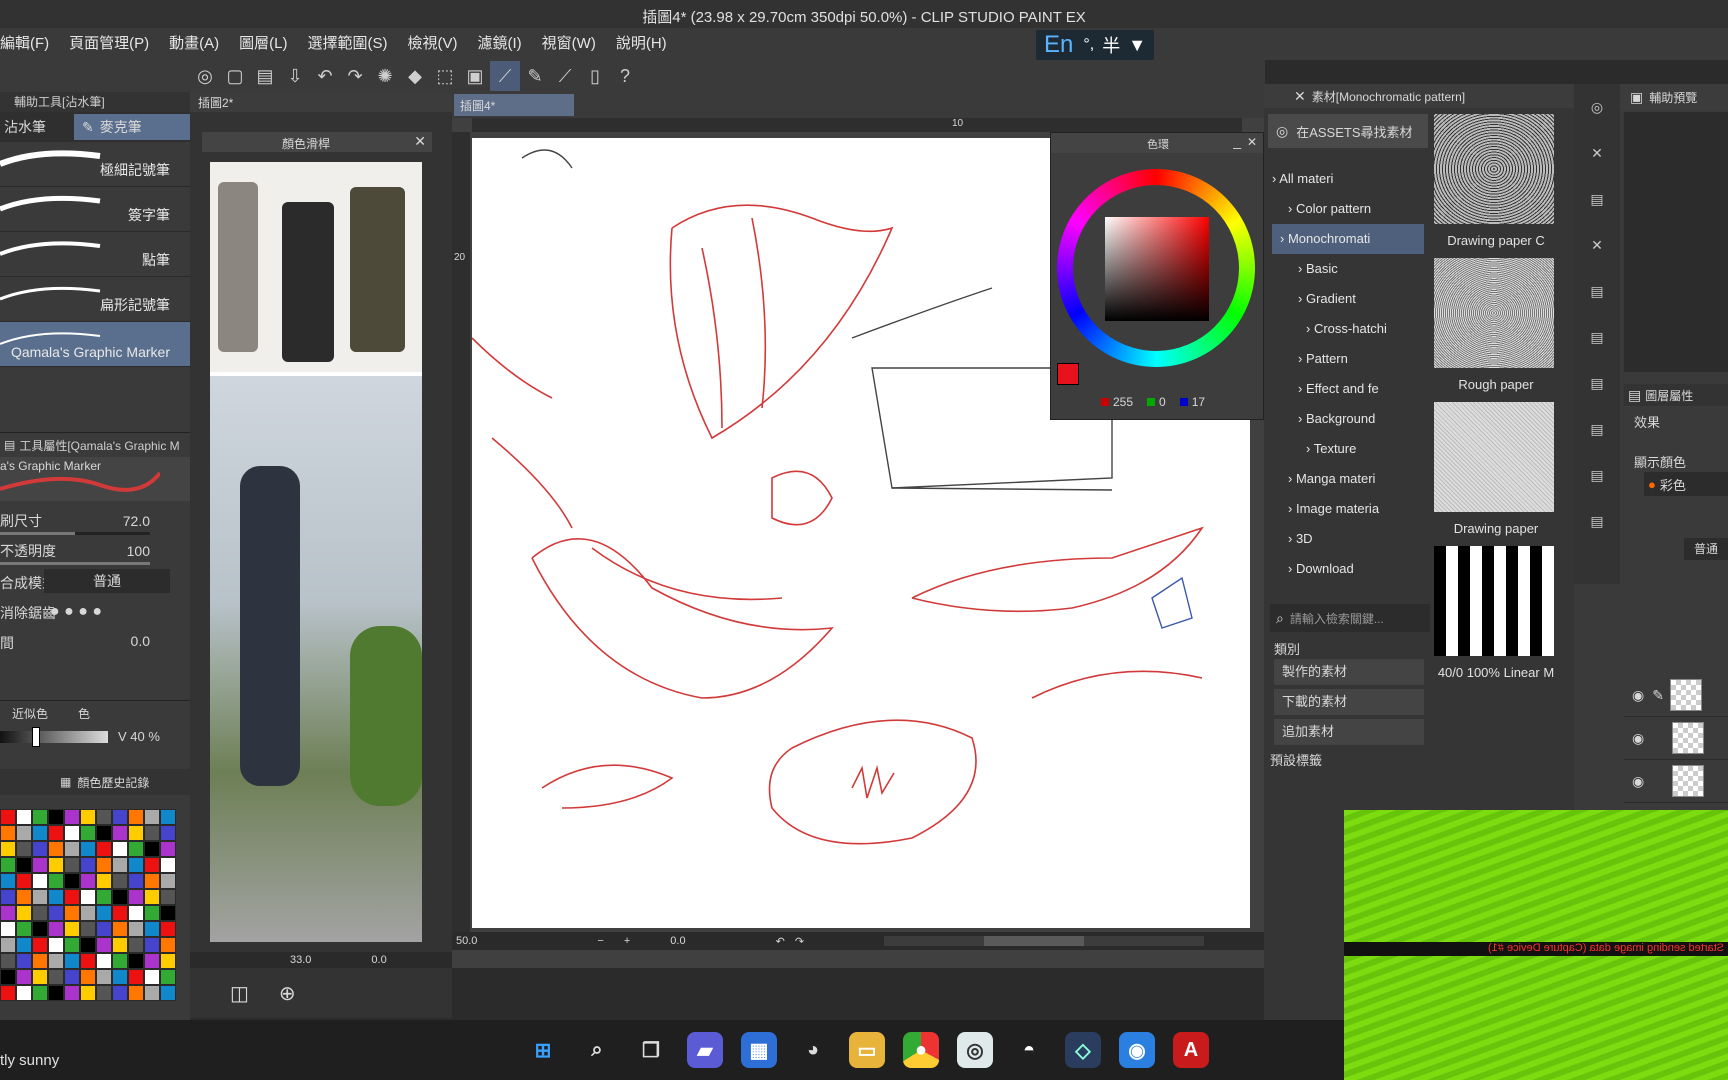  I want to click on blue-app-icon: ◉, so click(1137, 1050).